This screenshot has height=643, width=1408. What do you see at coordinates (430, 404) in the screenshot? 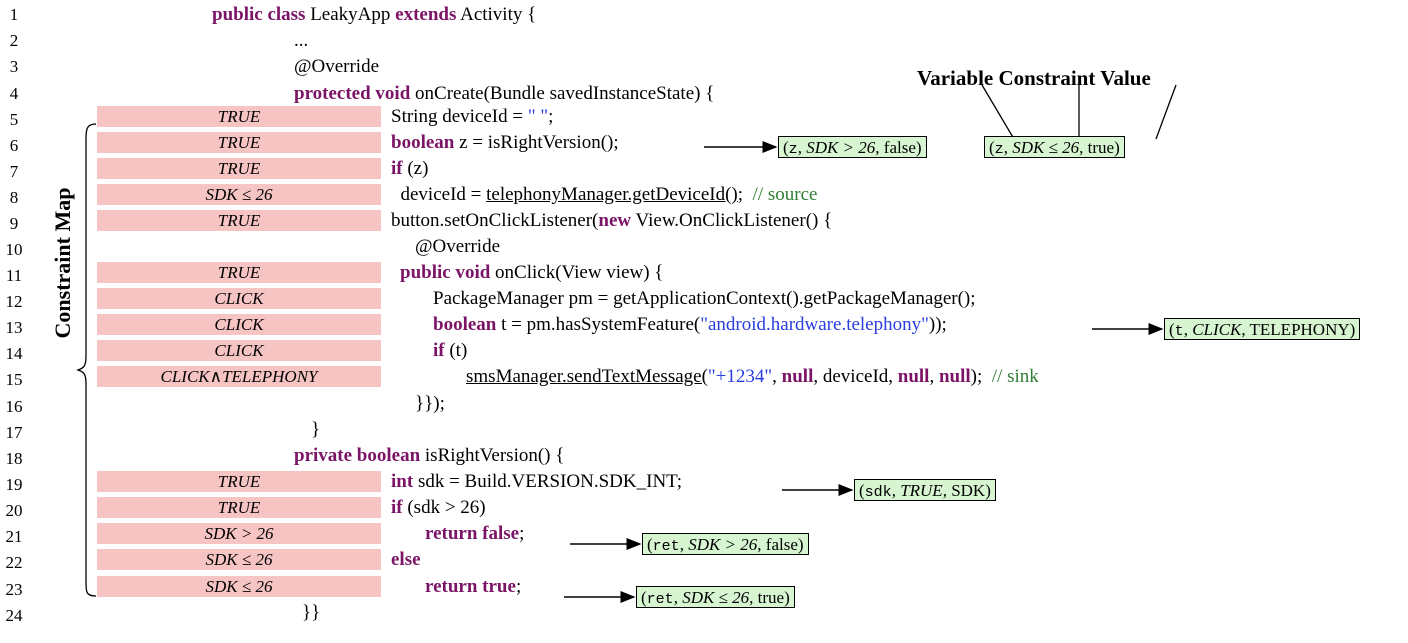
I see `code-line-16: }});` at bounding box center [430, 404].